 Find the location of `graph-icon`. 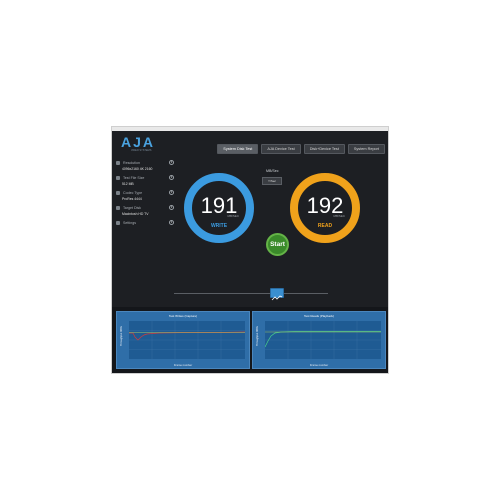

graph-icon is located at coordinates (277, 298).